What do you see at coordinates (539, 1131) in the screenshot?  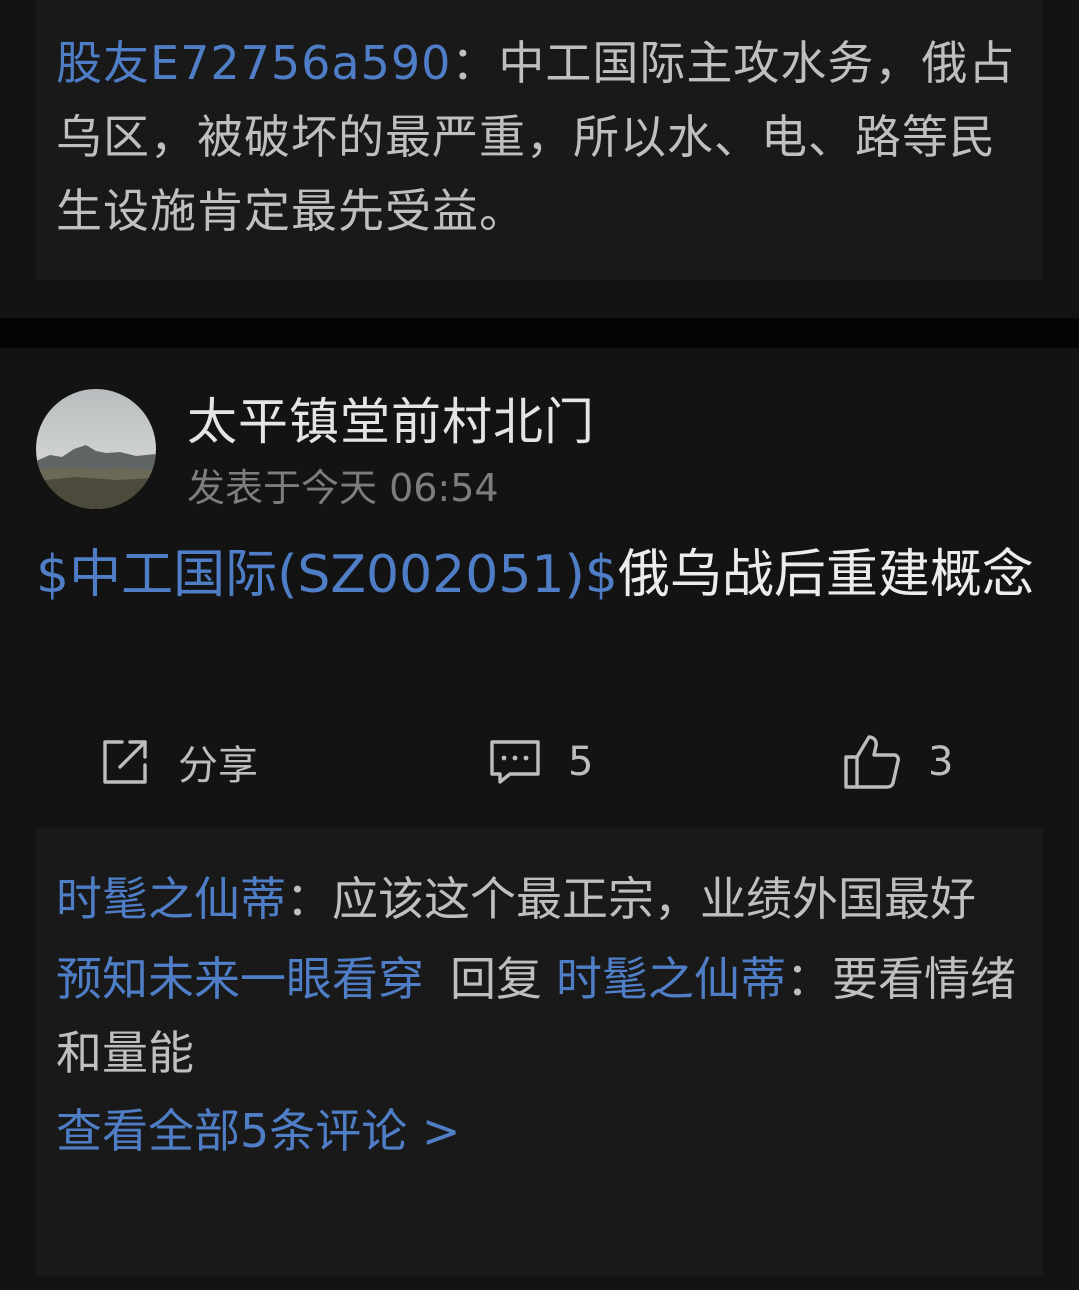 I see `view-all-comments-link: 查看全部5条评论 >` at bounding box center [539, 1131].